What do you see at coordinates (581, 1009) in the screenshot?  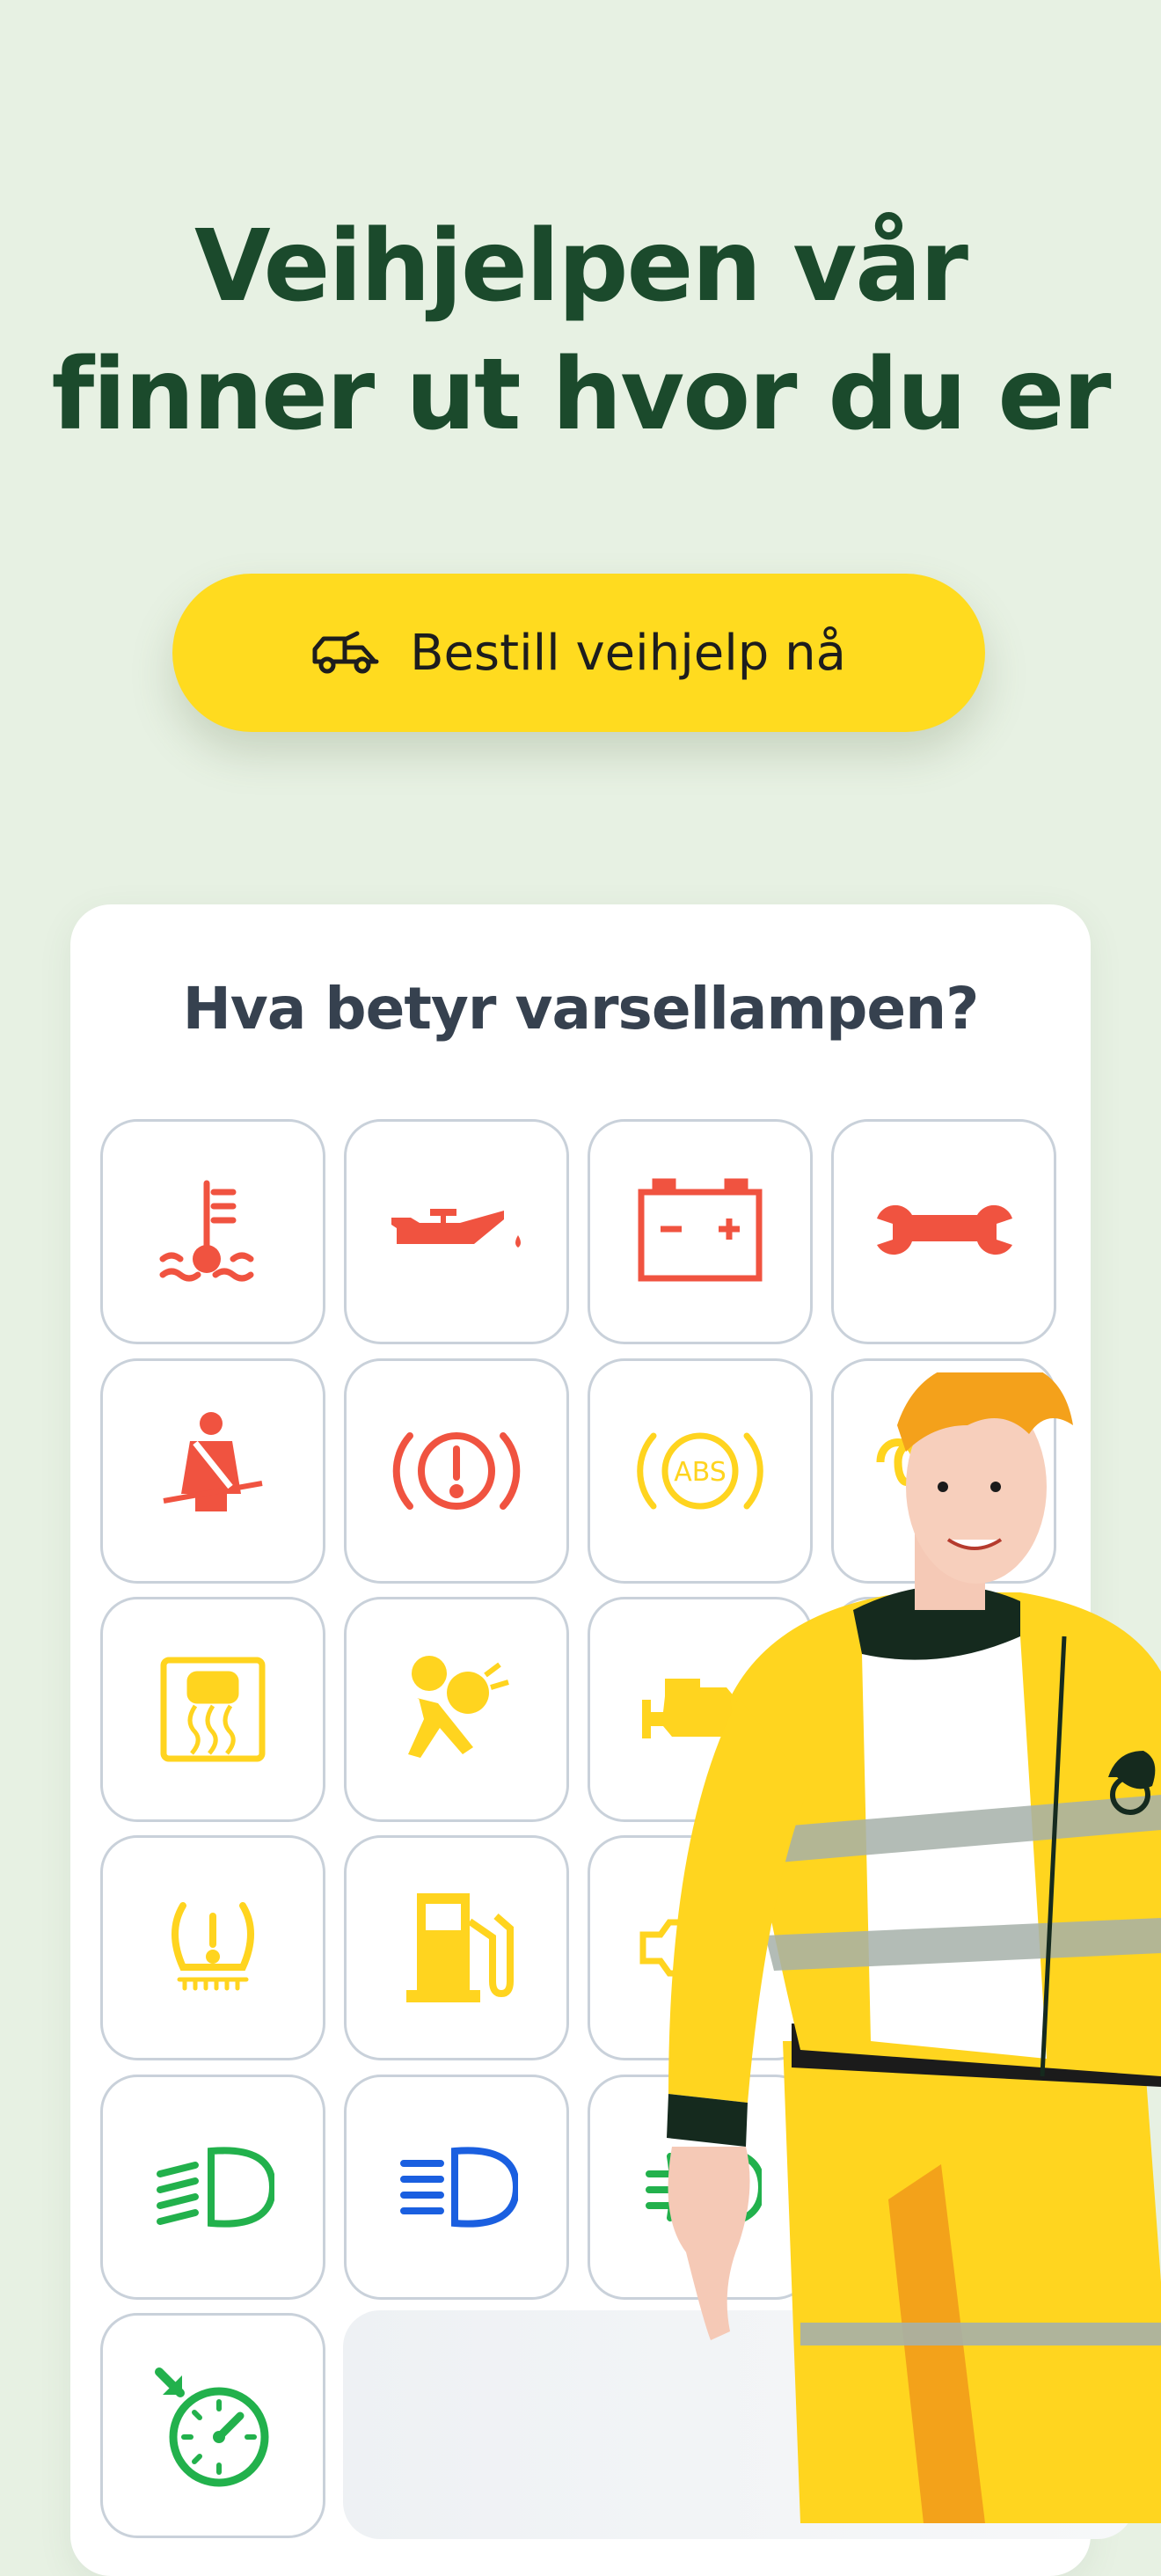 I see `warning-lights-title: Hva betyr varsellampen?` at bounding box center [581, 1009].